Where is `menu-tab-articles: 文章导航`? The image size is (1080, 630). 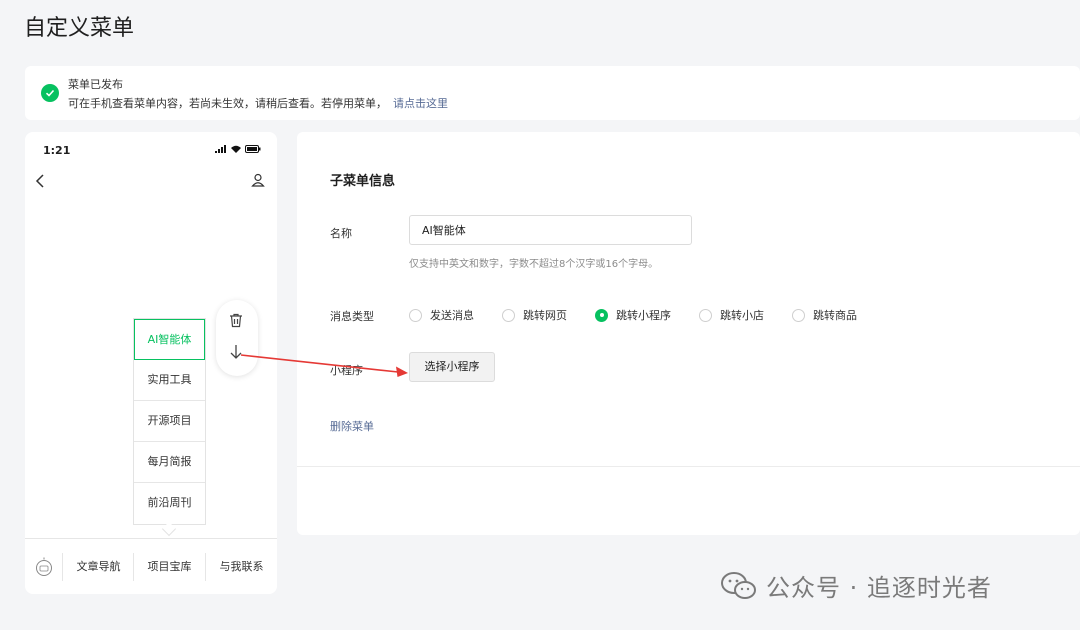 menu-tab-articles: 文章导航 is located at coordinates (98, 567).